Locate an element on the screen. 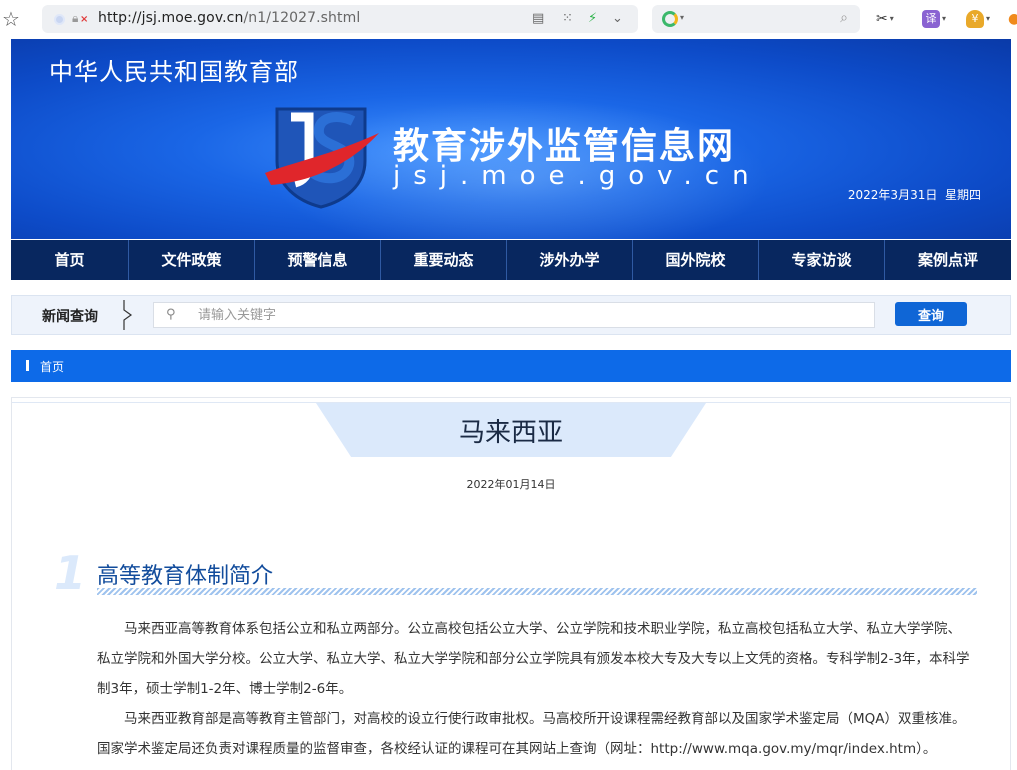  shield-icon: ¥ is located at coordinates (975, 19).